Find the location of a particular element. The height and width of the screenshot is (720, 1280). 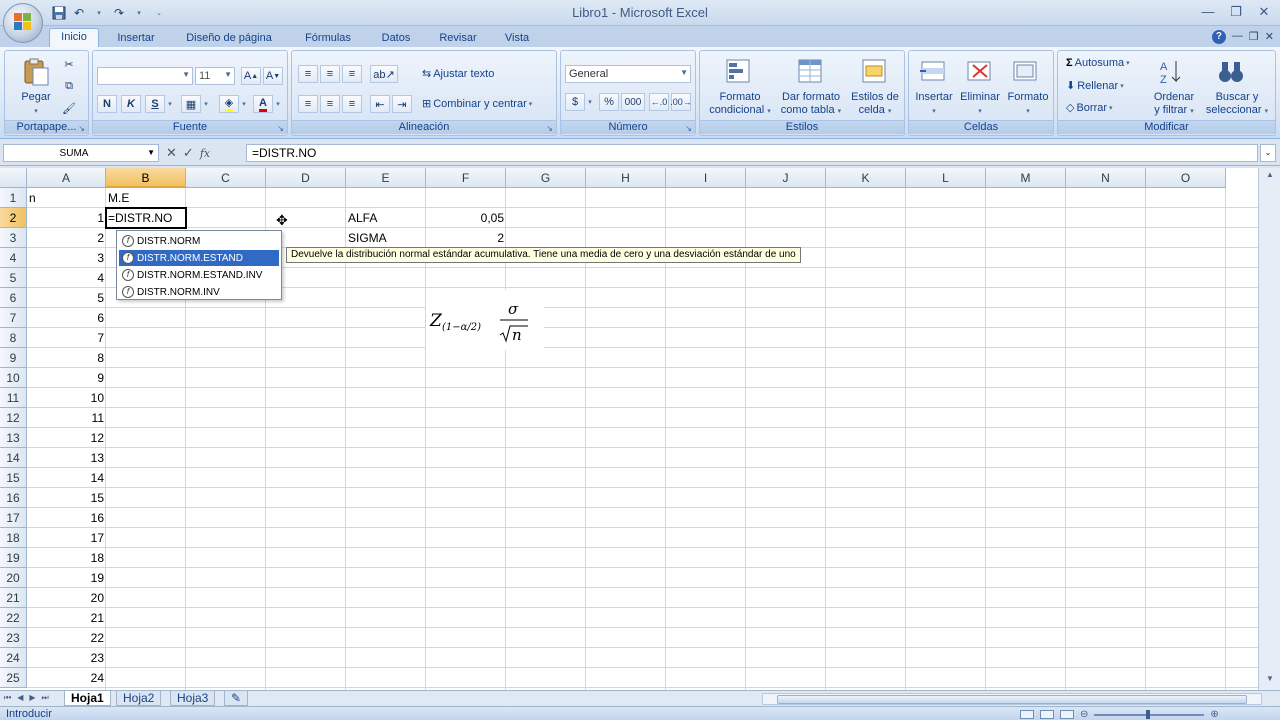

row-header-2: 2 is located at coordinates (13, 218).